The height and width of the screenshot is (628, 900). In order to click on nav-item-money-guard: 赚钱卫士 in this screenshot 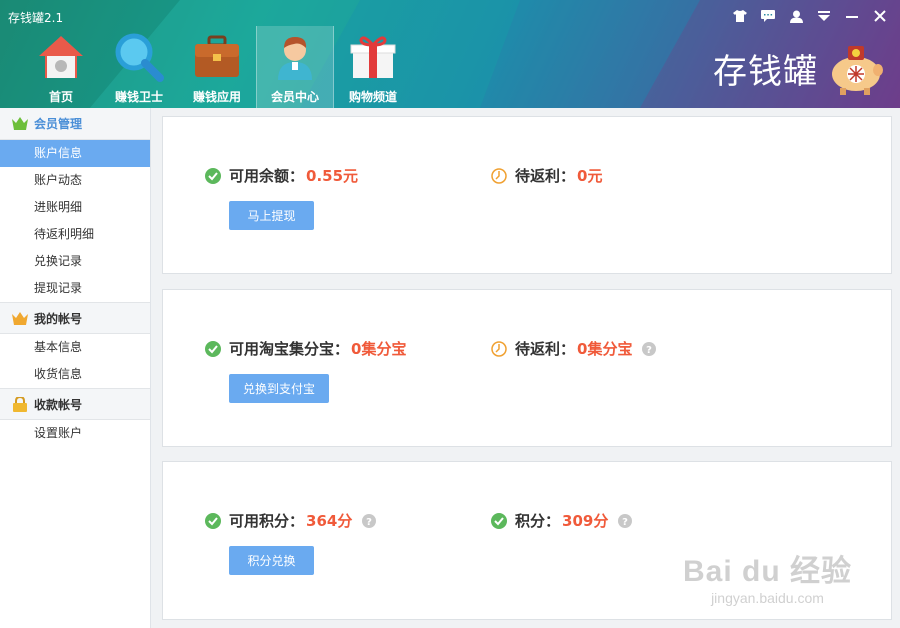, I will do `click(139, 67)`.